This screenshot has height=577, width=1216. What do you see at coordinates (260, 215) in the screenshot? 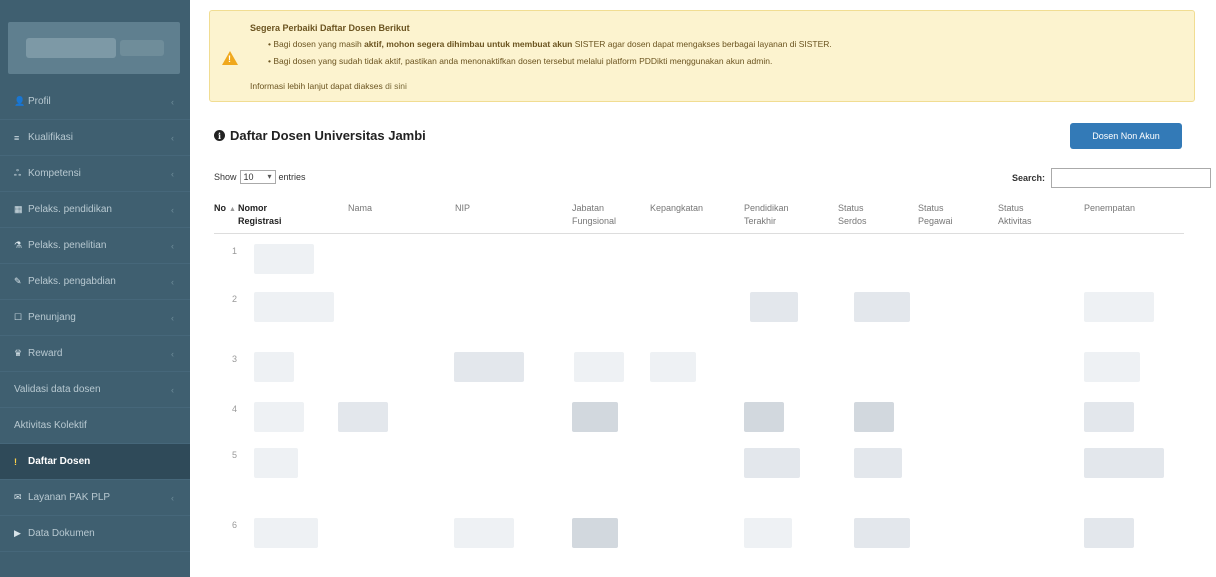
I see `column-header-nomor-registrasi: Nomor Registrasi` at bounding box center [260, 215].